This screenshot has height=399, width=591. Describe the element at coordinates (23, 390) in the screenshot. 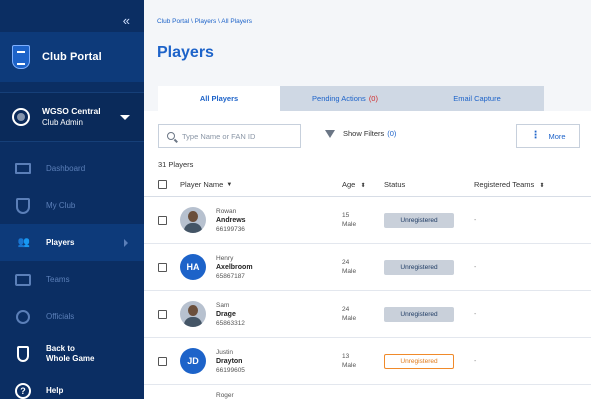

I see `help-icon: ?` at that location.